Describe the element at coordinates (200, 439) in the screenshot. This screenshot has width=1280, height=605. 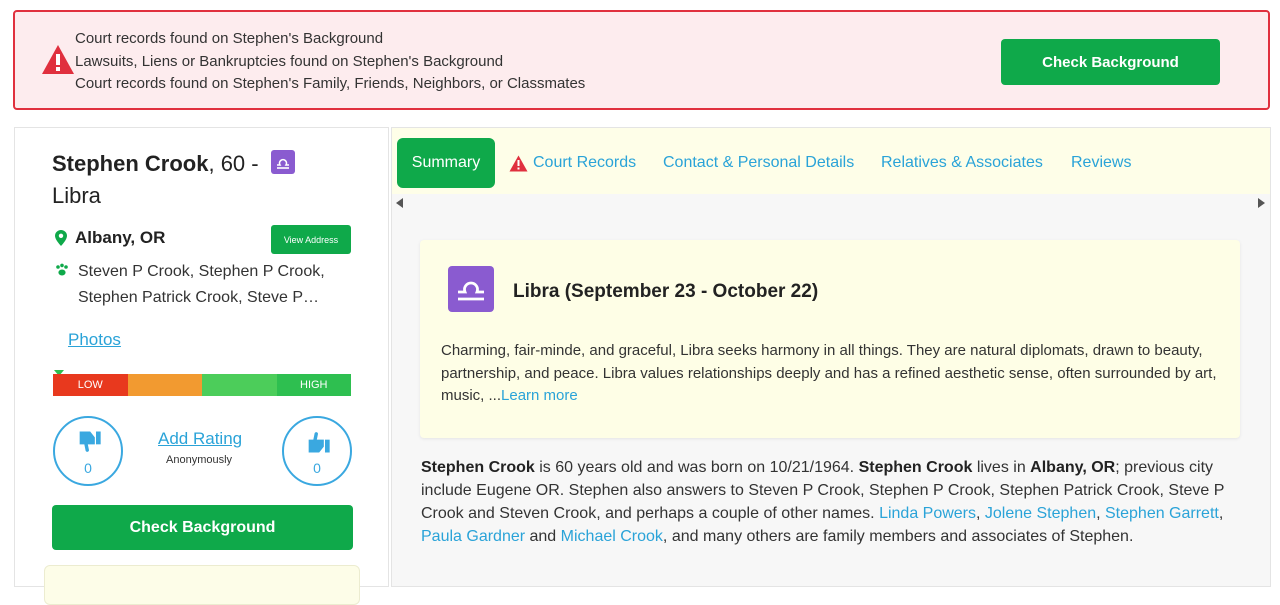
I see `add-rating-link: Add Rating` at that location.